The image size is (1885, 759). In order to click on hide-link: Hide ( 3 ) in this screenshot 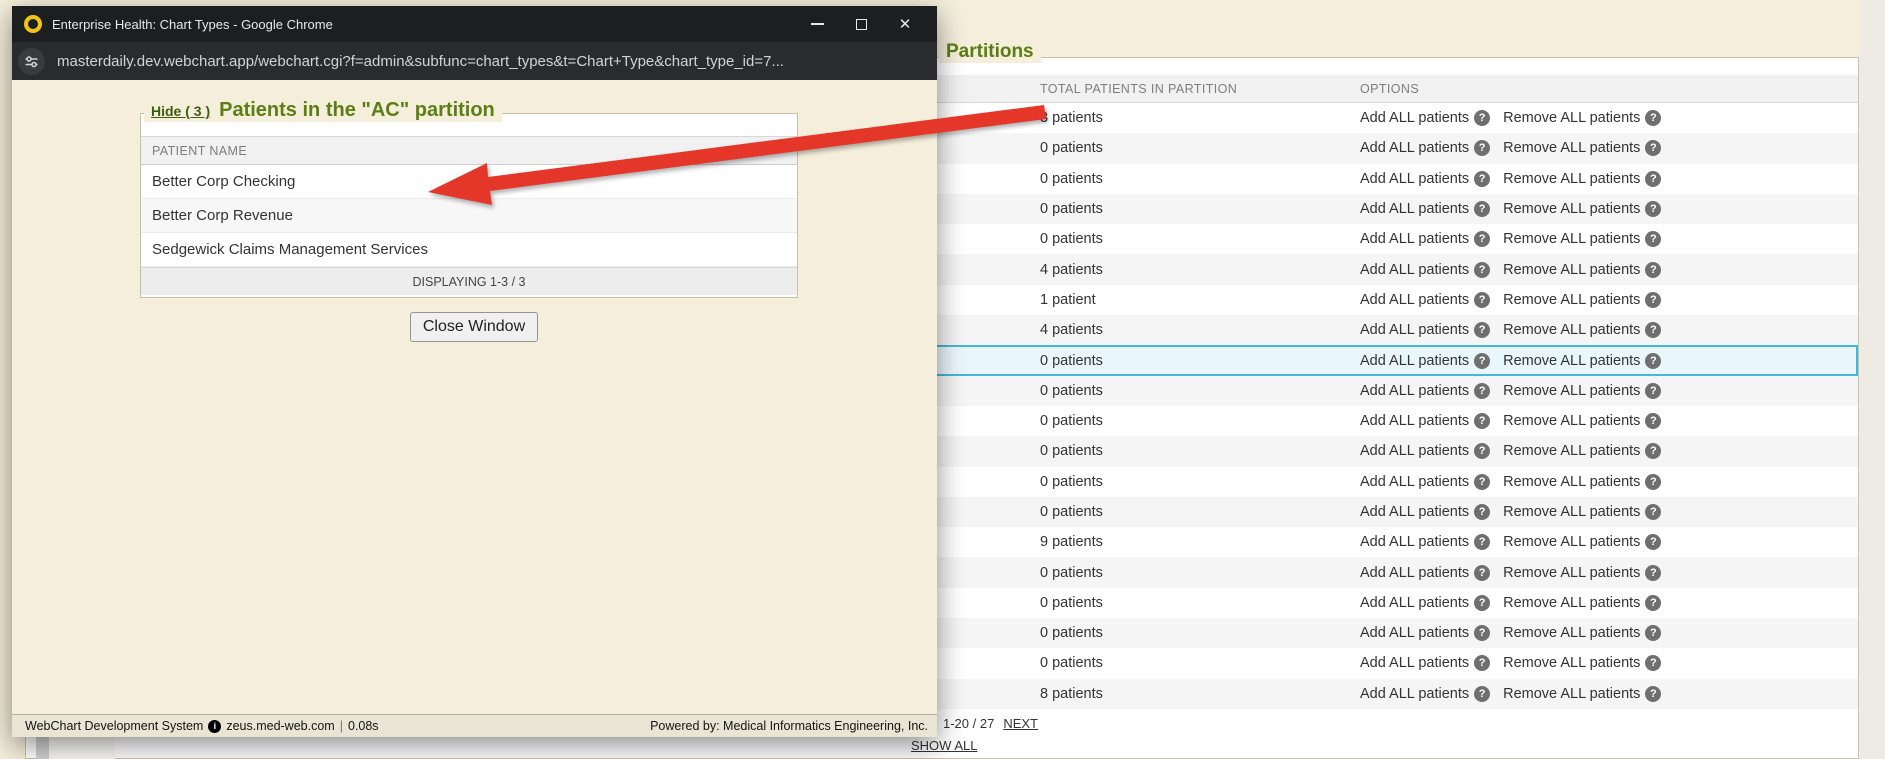, I will do `click(180, 111)`.